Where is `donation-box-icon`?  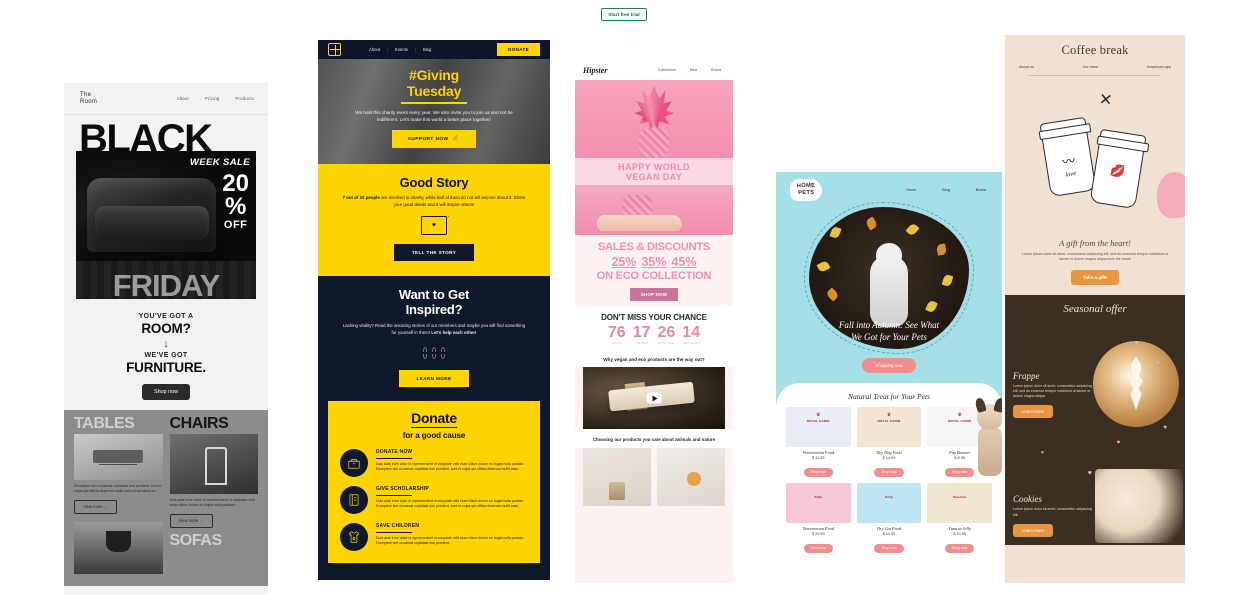
donation-box-icon is located at coordinates (354, 463).